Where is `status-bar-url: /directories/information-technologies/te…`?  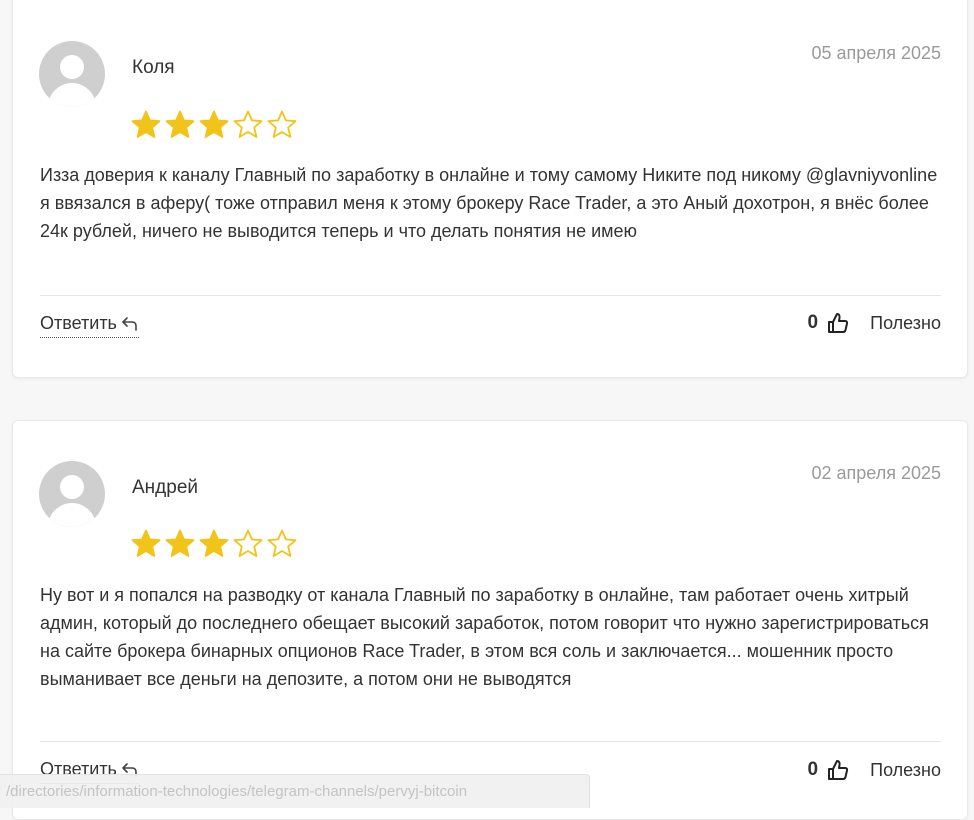
status-bar-url: /directories/information-technologies/te… is located at coordinates (295, 791).